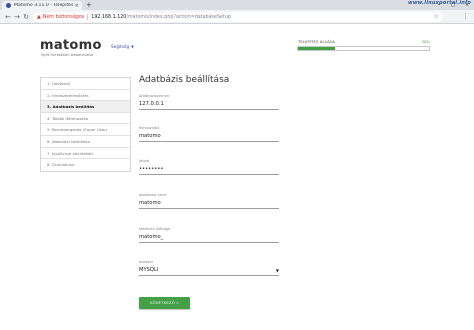 Image resolution: width=474 pixels, height=330 pixels. I want to click on step-item: 4. Táblák létrehozása, so click(85, 119).